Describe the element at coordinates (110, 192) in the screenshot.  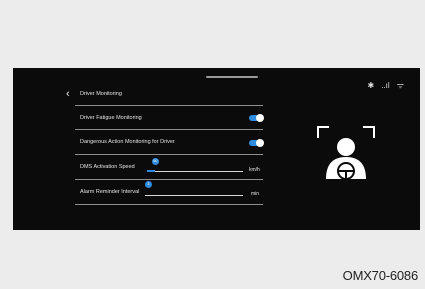
I see `alarm-interval-label: Alarm Reminder Interval` at that location.